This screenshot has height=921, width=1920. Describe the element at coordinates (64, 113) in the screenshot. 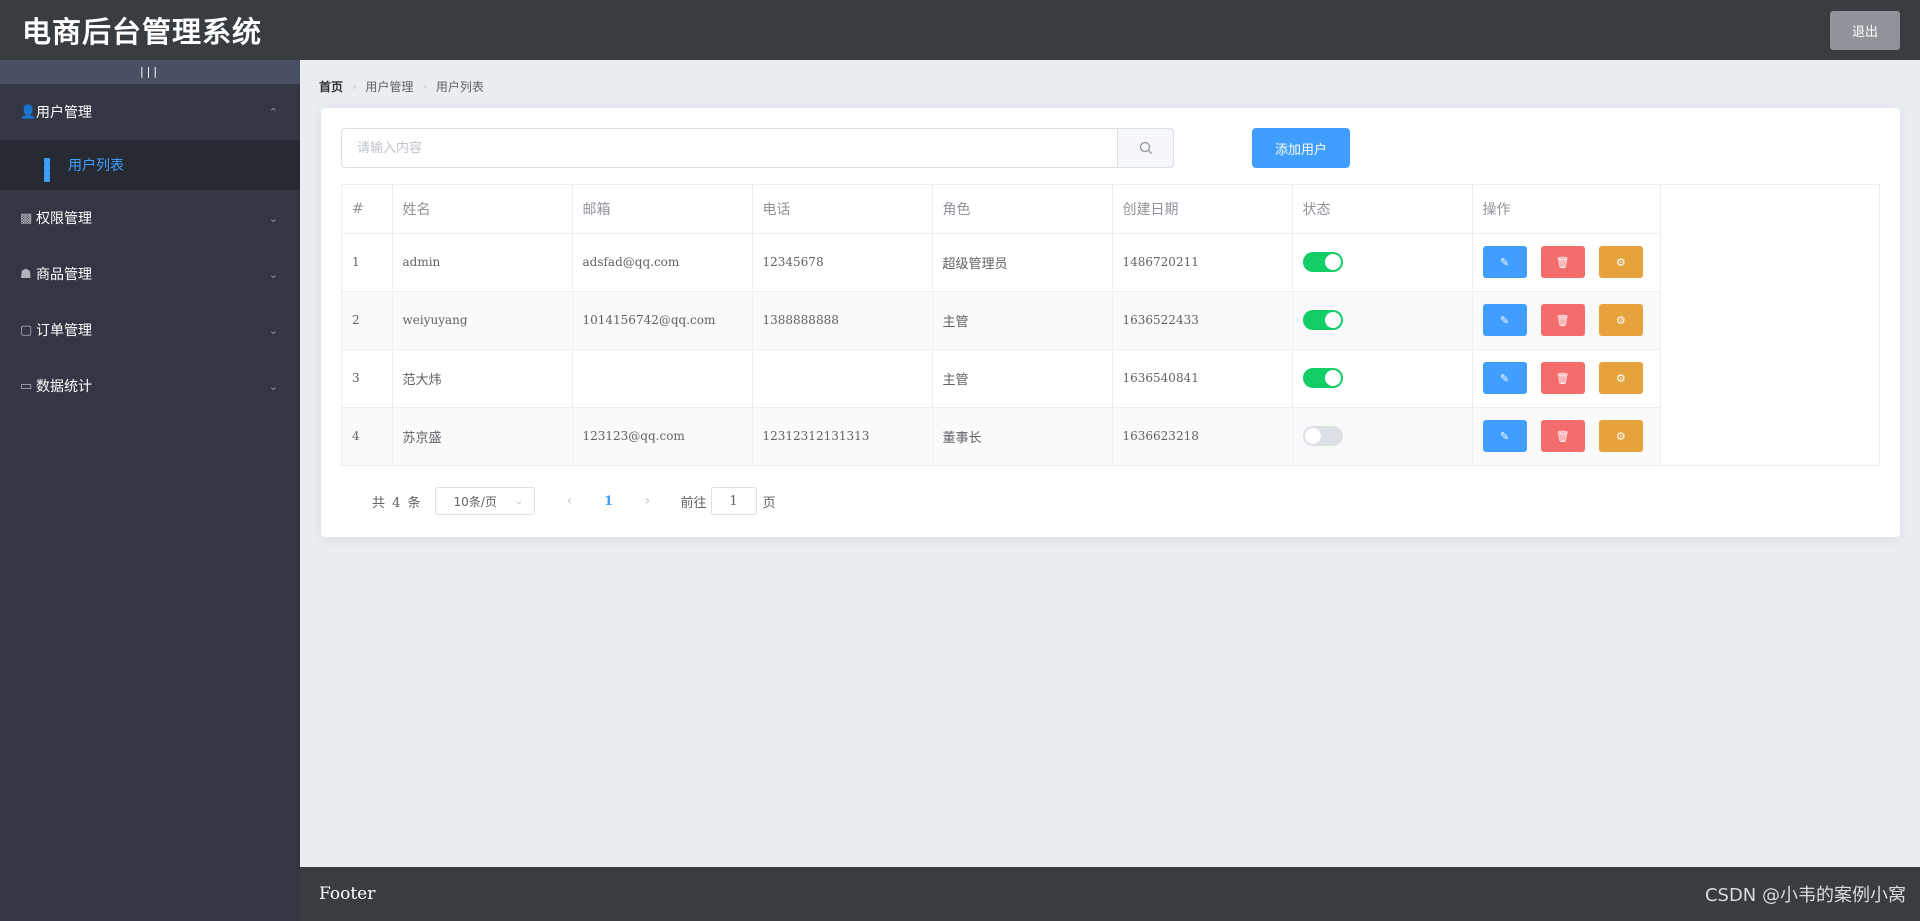

I see `sidebar-menu-label: 用户管理` at that location.